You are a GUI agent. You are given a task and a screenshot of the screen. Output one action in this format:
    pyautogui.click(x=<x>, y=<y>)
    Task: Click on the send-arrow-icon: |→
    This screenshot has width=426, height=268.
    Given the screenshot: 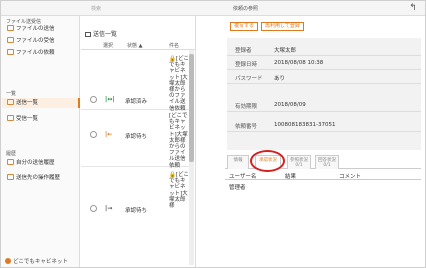 What is the action you would take?
    pyautogui.click(x=109, y=208)
    